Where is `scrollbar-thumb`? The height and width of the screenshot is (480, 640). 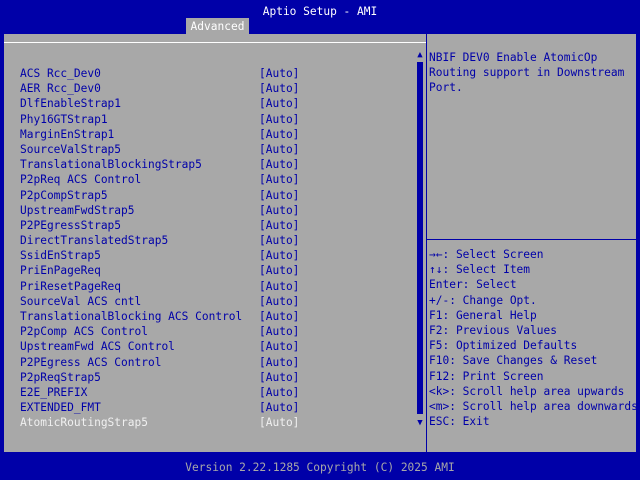
scrollbar-thumb is located at coordinates (420, 238).